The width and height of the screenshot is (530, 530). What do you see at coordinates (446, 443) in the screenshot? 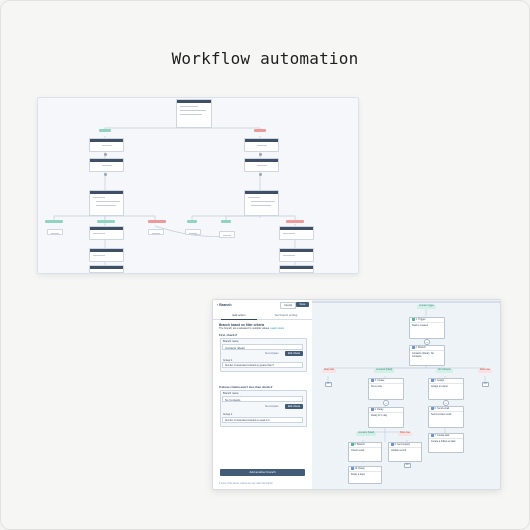
I see `action-card: 7. Create task Create a follow-up task` at bounding box center [446, 443].